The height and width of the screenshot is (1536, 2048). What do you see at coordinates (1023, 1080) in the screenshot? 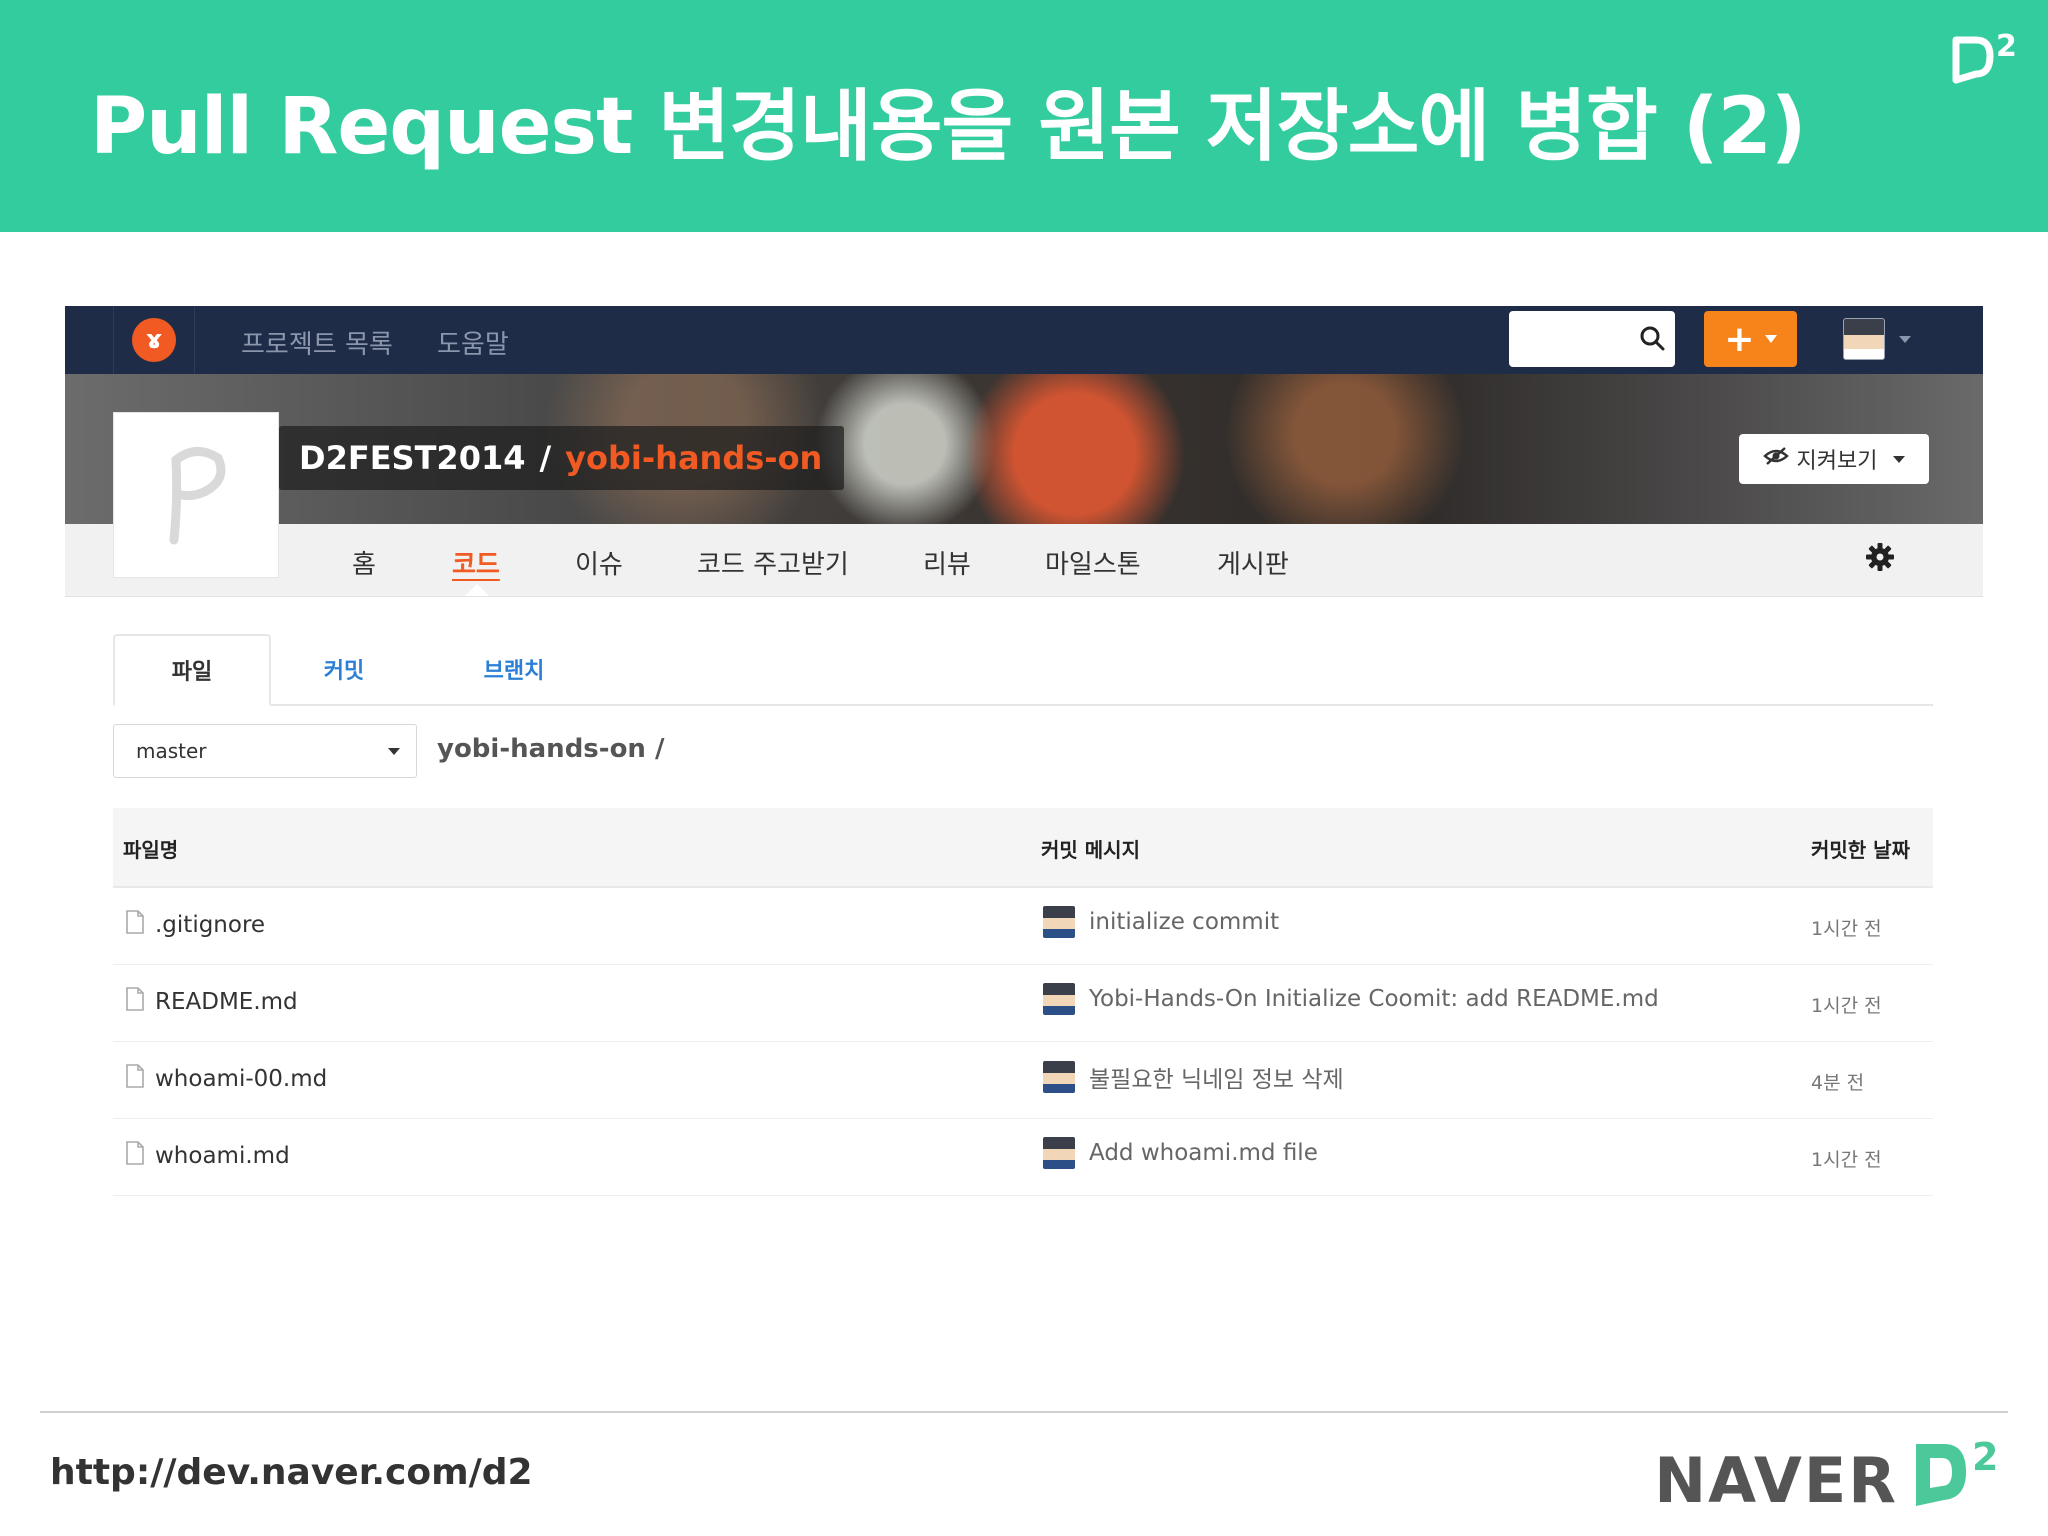
I see `table-row: whoami-00.md 불필요한 닉네임 정보 삭제 4분 전` at bounding box center [1023, 1080].